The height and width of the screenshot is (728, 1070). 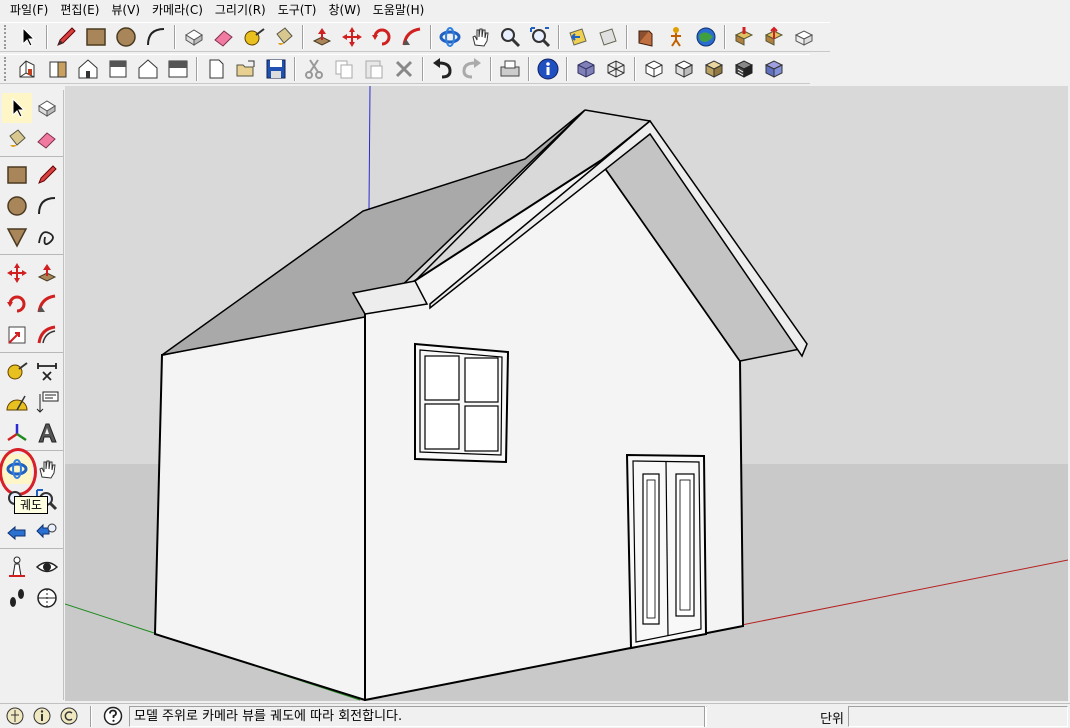 I want to click on follow-me-button, so click(x=412, y=37).